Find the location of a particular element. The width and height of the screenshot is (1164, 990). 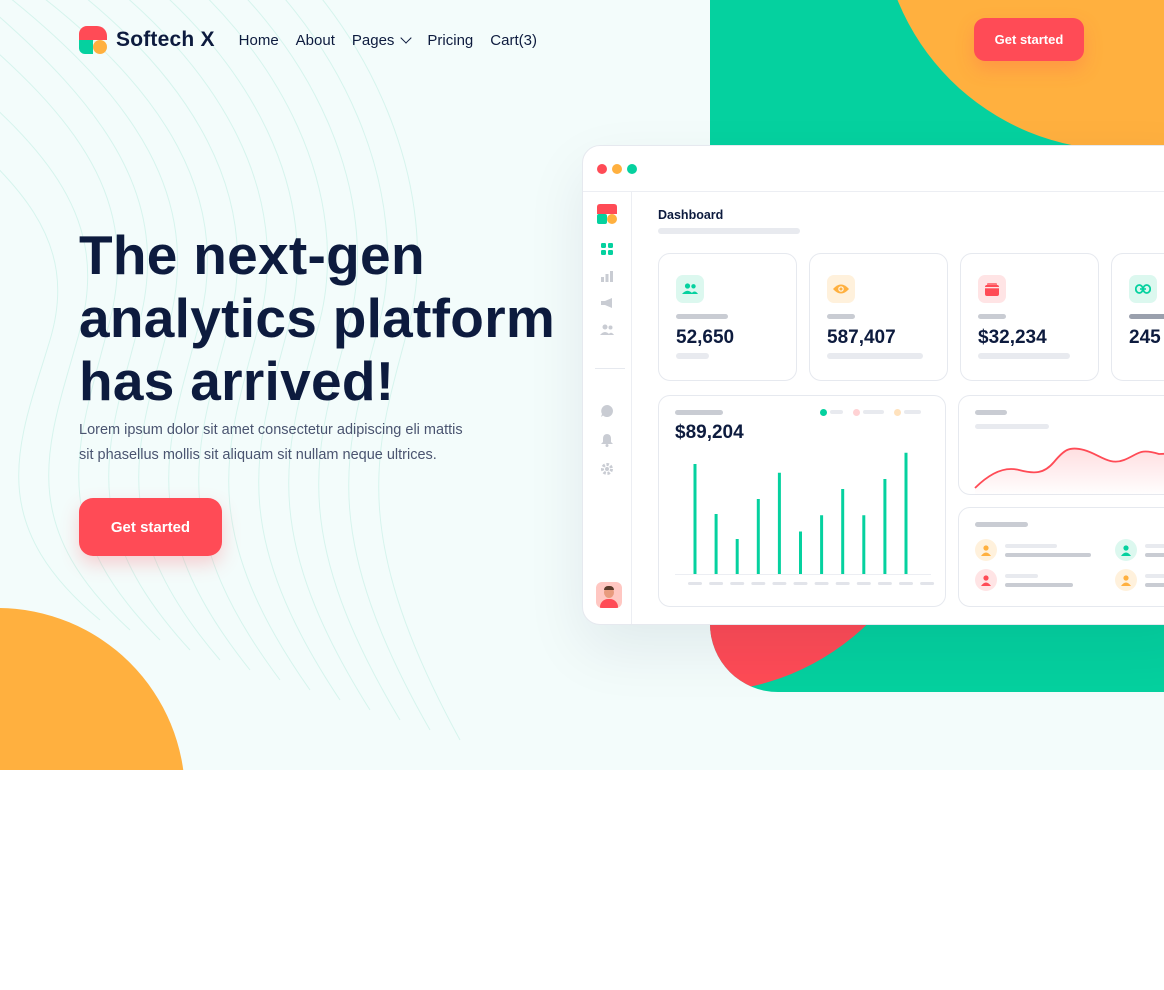

stat-value: $32,234 is located at coordinates (1012, 337).